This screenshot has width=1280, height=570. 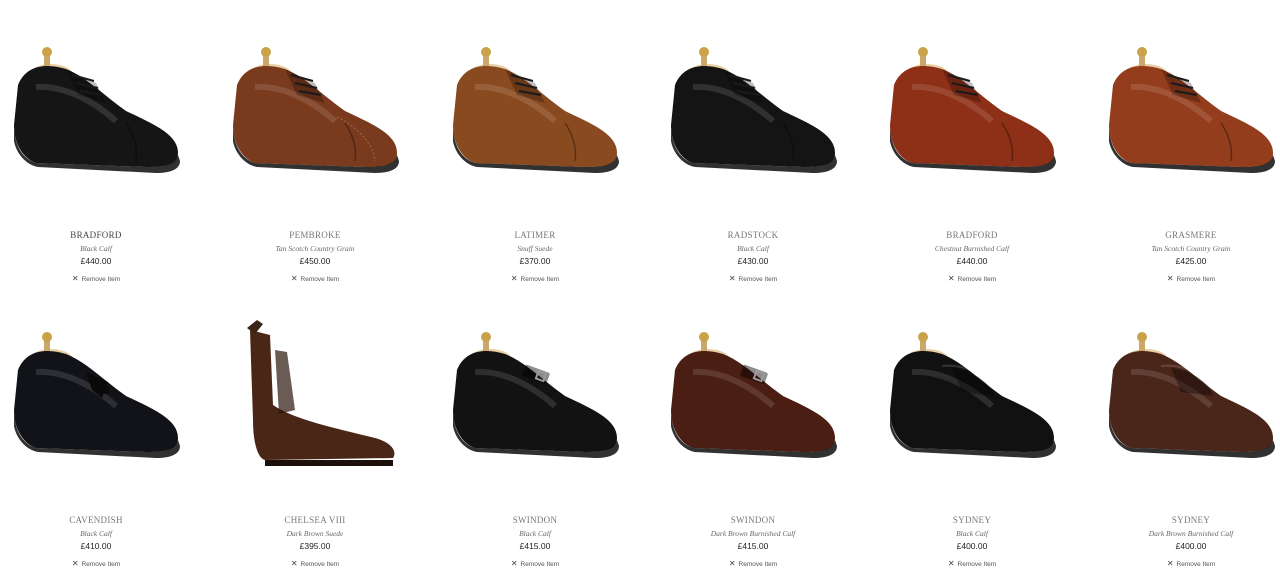 What do you see at coordinates (753, 235) in the screenshot?
I see `product-name: RADSTOCK` at bounding box center [753, 235].